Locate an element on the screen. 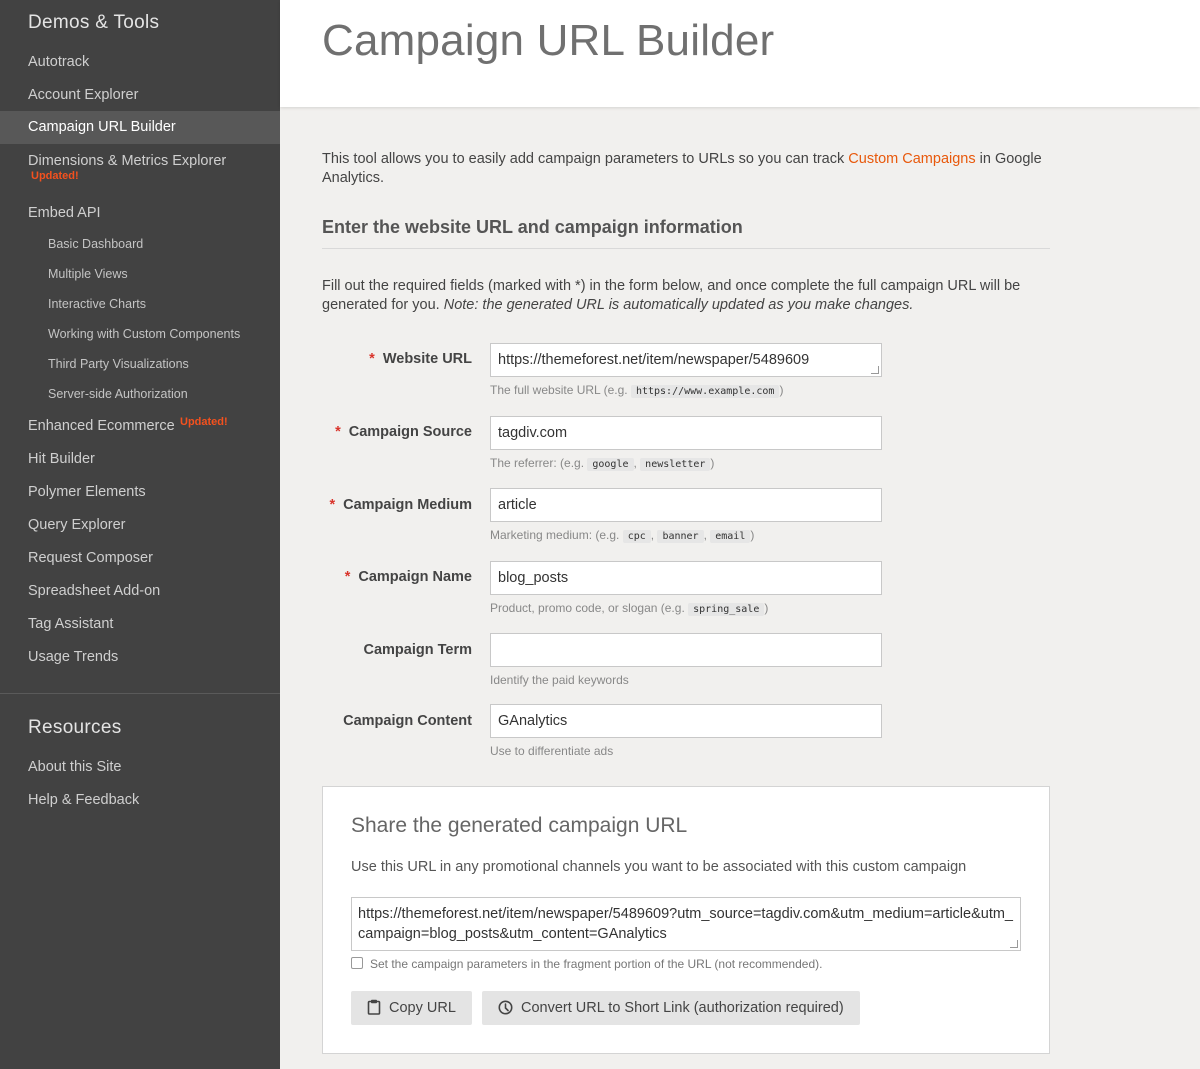  share-title: Share the generated campaign URL is located at coordinates (519, 825).